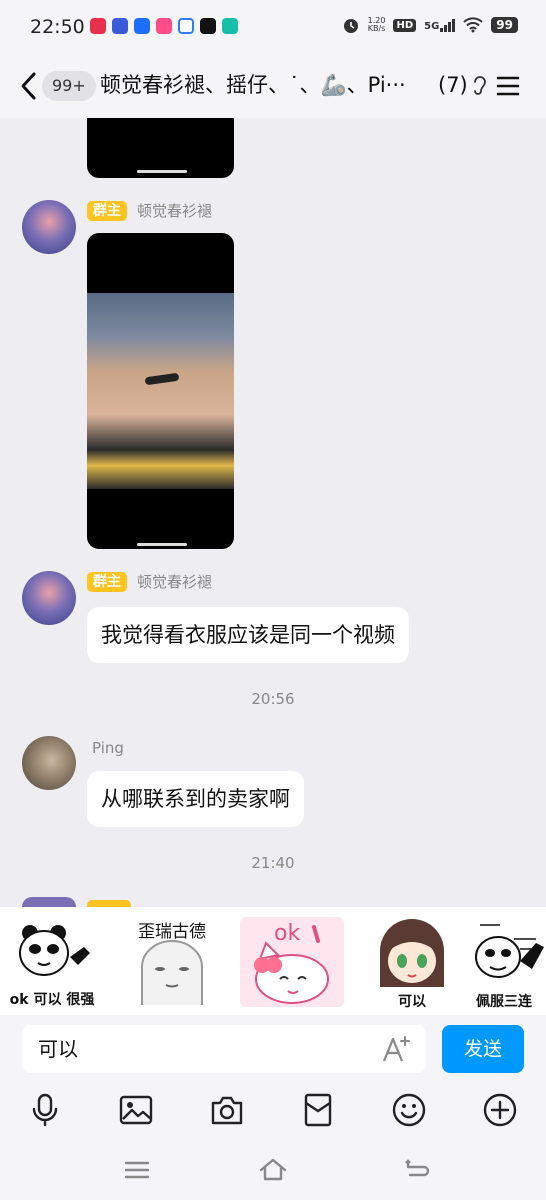 Image resolution: width=546 pixels, height=1200 pixels. Describe the element at coordinates (376, 24) in the screenshot. I see `net-speed: 1.20 KB/s` at that location.